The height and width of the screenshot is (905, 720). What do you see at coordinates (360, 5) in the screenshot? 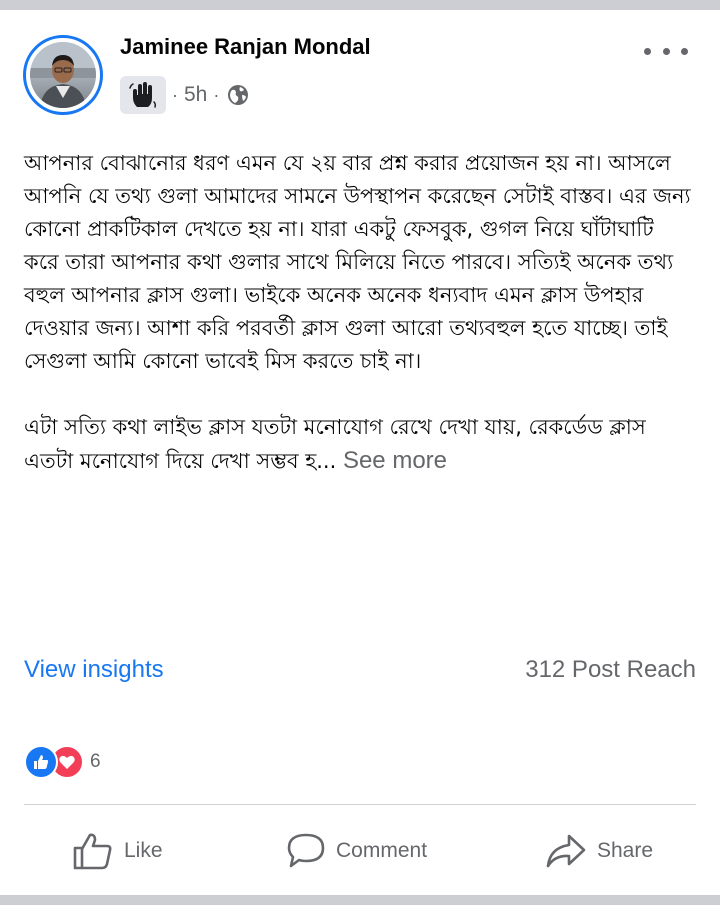
I see `top-separator-bar` at bounding box center [360, 5].